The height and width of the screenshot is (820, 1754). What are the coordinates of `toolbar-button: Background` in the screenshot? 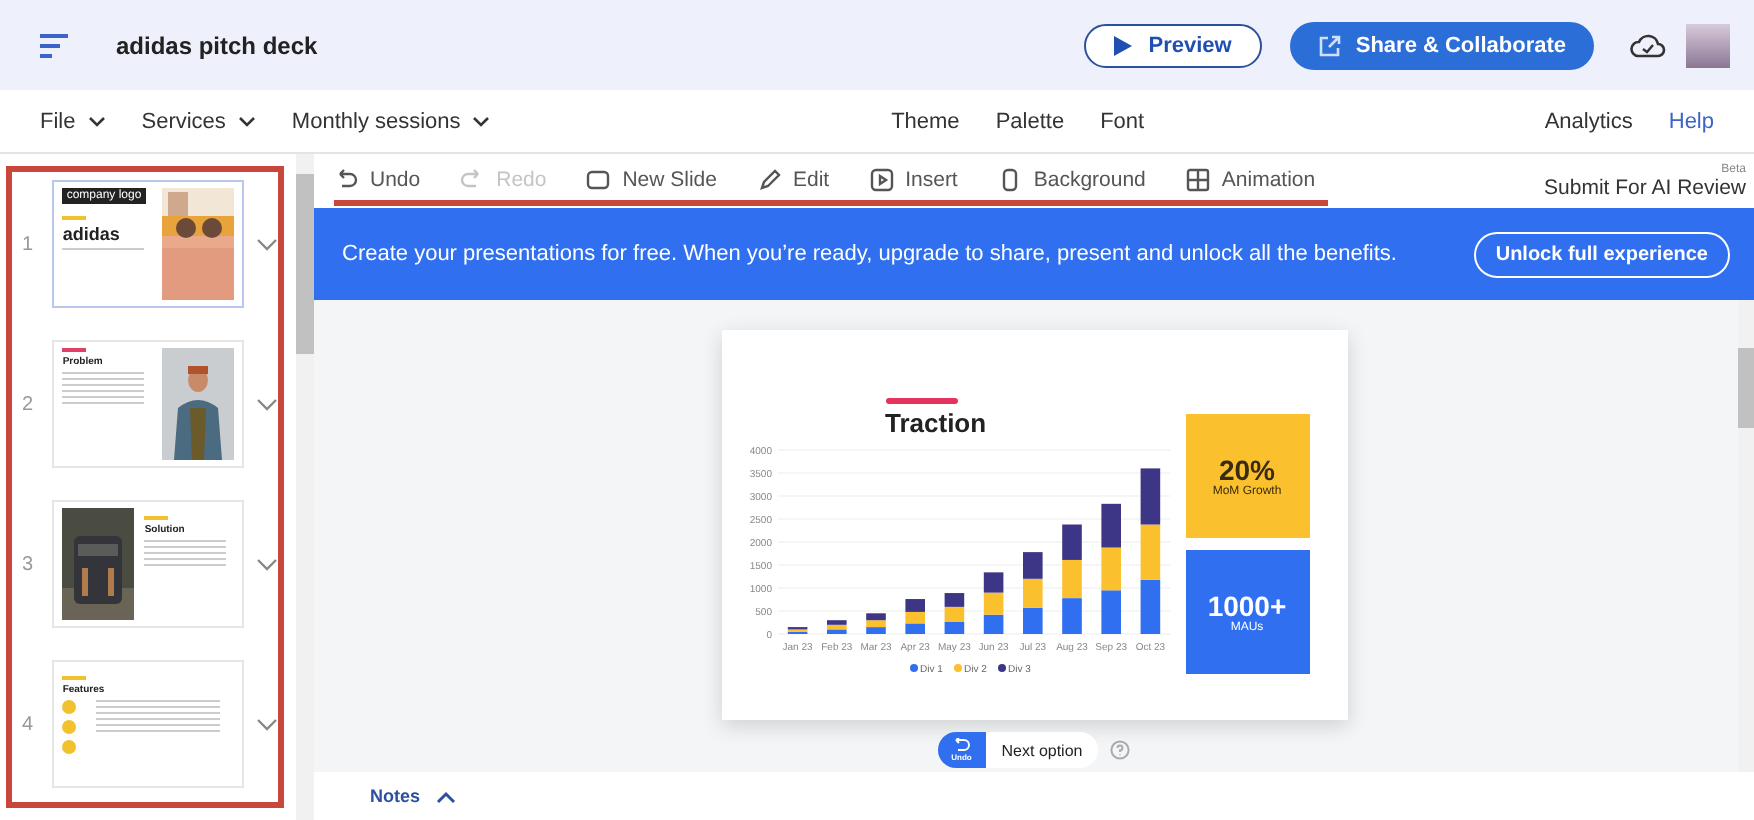 It's located at (1071, 180).